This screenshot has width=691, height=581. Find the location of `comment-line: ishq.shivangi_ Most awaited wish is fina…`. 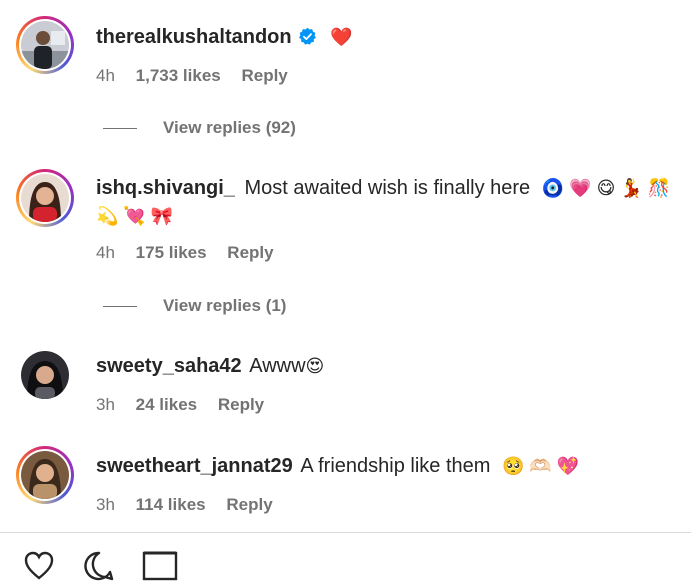

comment-line: ishq.shivangi_ Most awaited wish is fina… is located at coordinates (383, 188).